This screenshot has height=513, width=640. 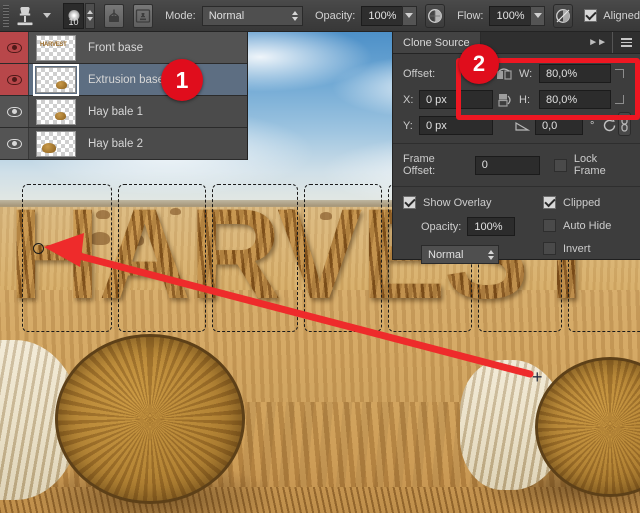 What do you see at coordinates (589, 165) in the screenshot?
I see `lock-frame-label: Lock Frame` at bounding box center [589, 165].